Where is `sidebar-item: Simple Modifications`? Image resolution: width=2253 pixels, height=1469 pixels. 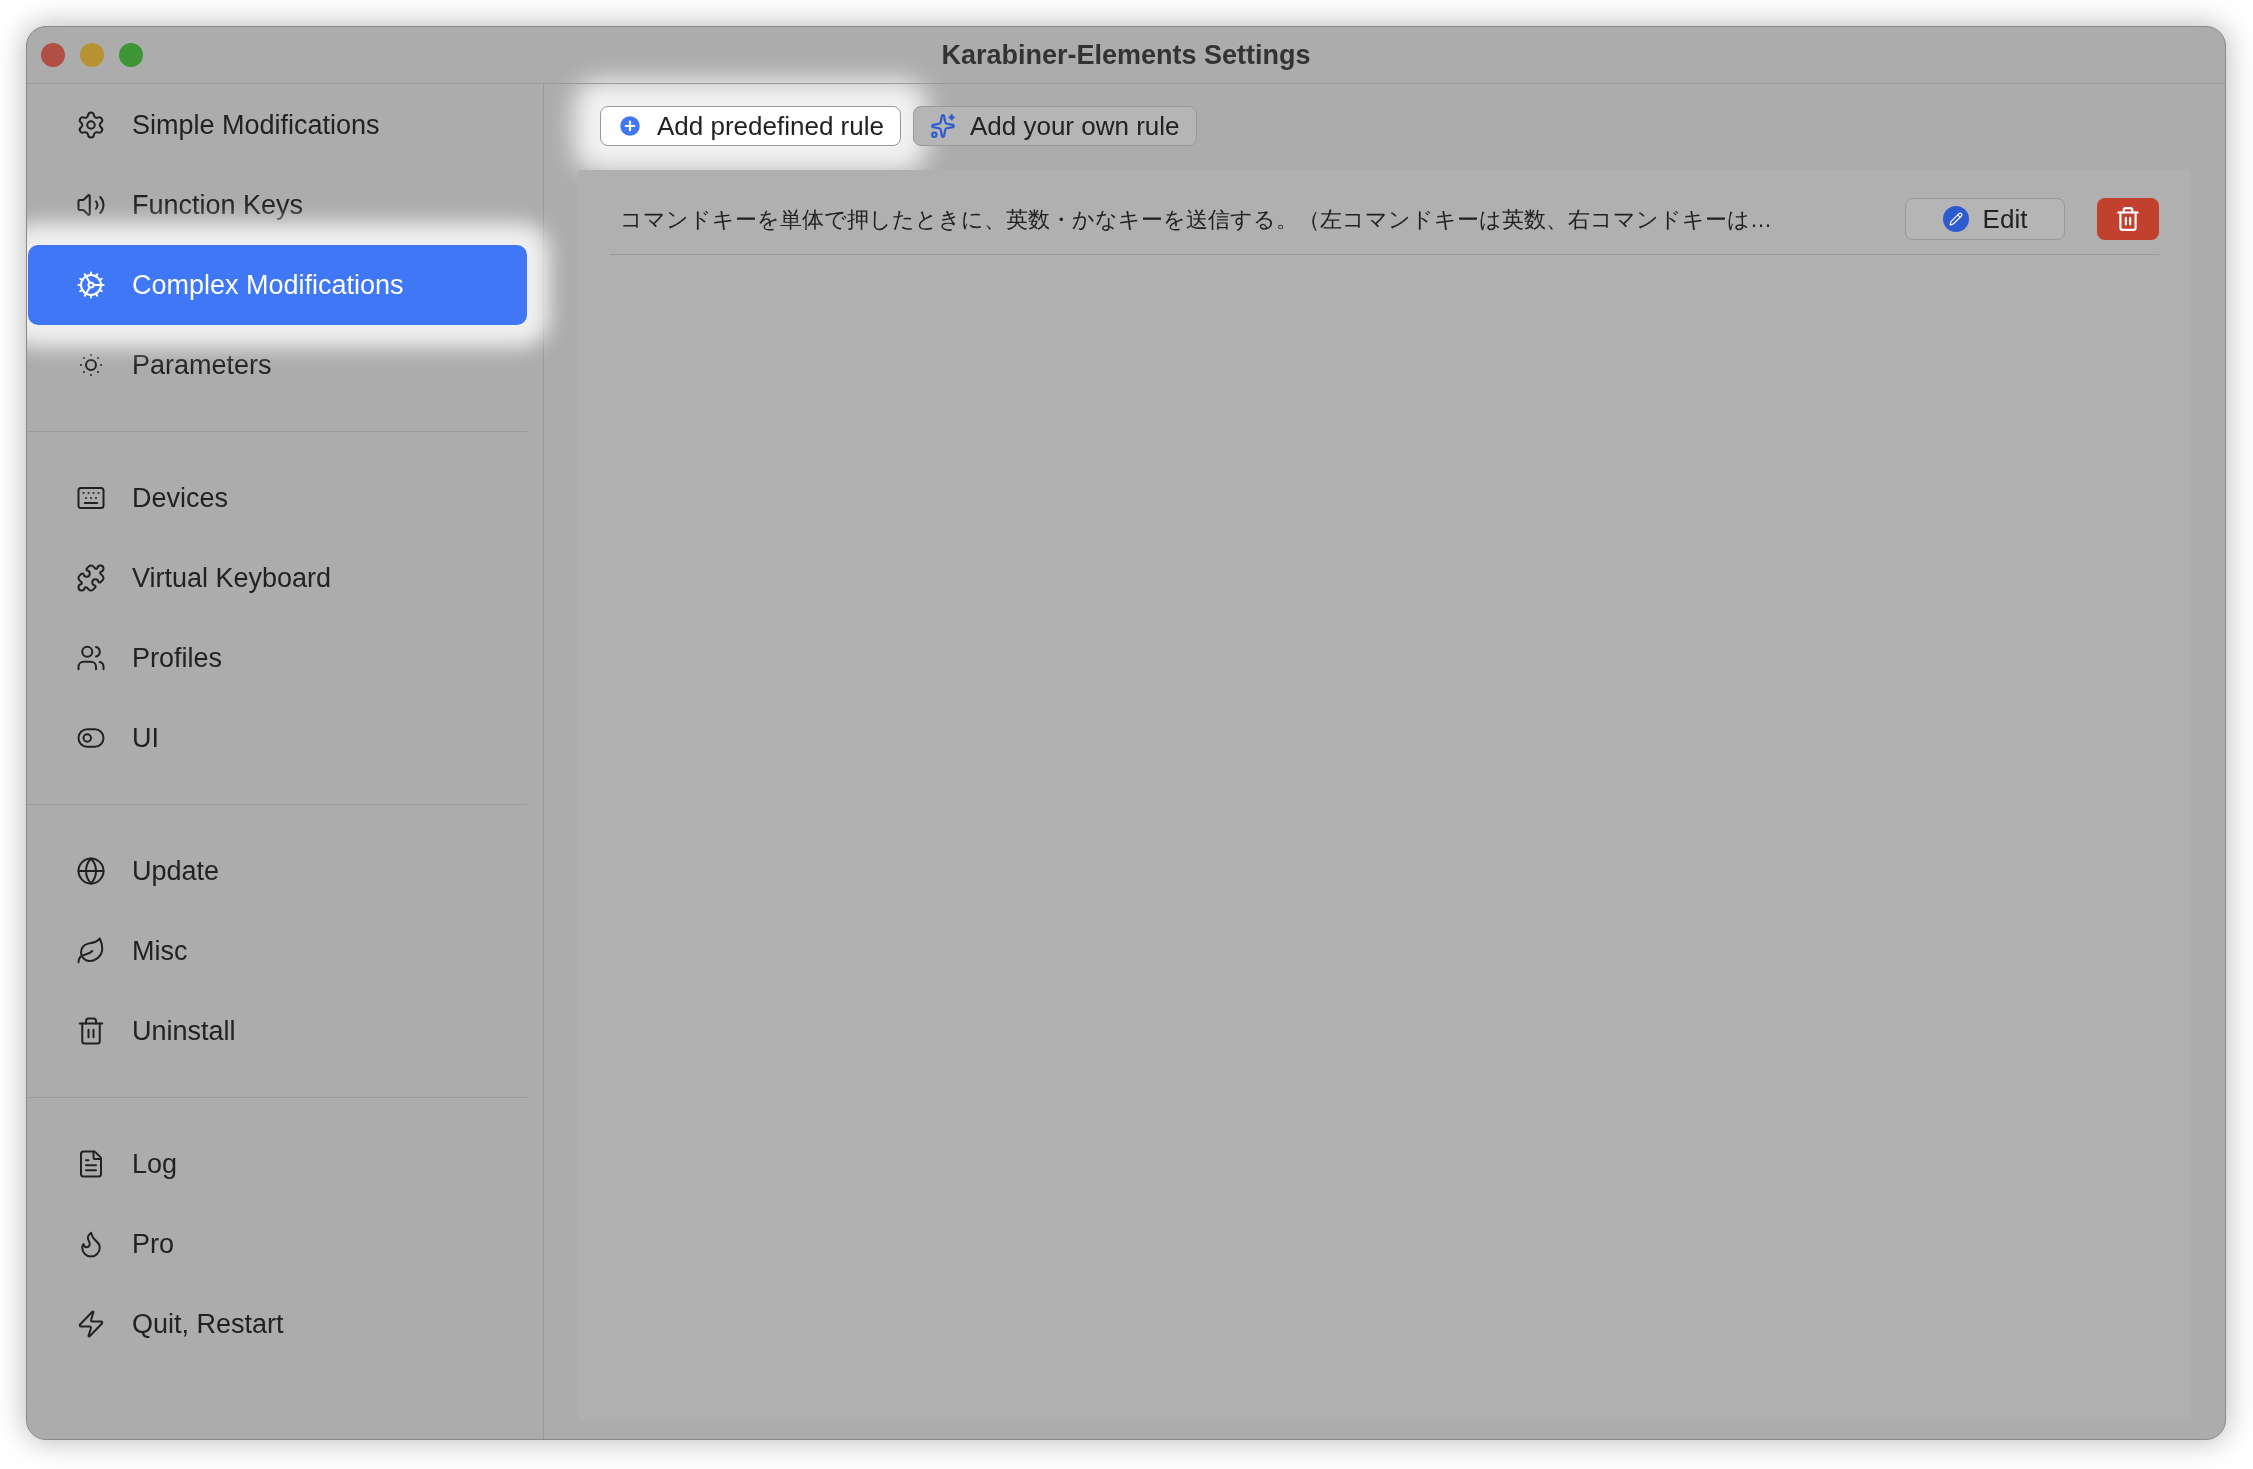 sidebar-item: Simple Modifications is located at coordinates (277, 125).